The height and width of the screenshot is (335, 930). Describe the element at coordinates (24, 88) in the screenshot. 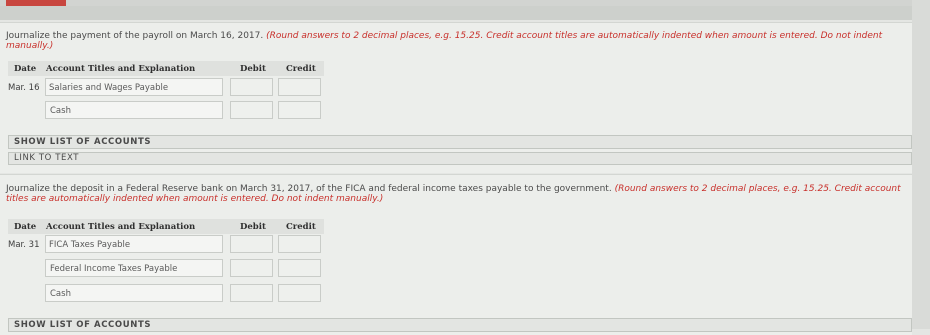

I see `row-date: Mar. 16` at that location.